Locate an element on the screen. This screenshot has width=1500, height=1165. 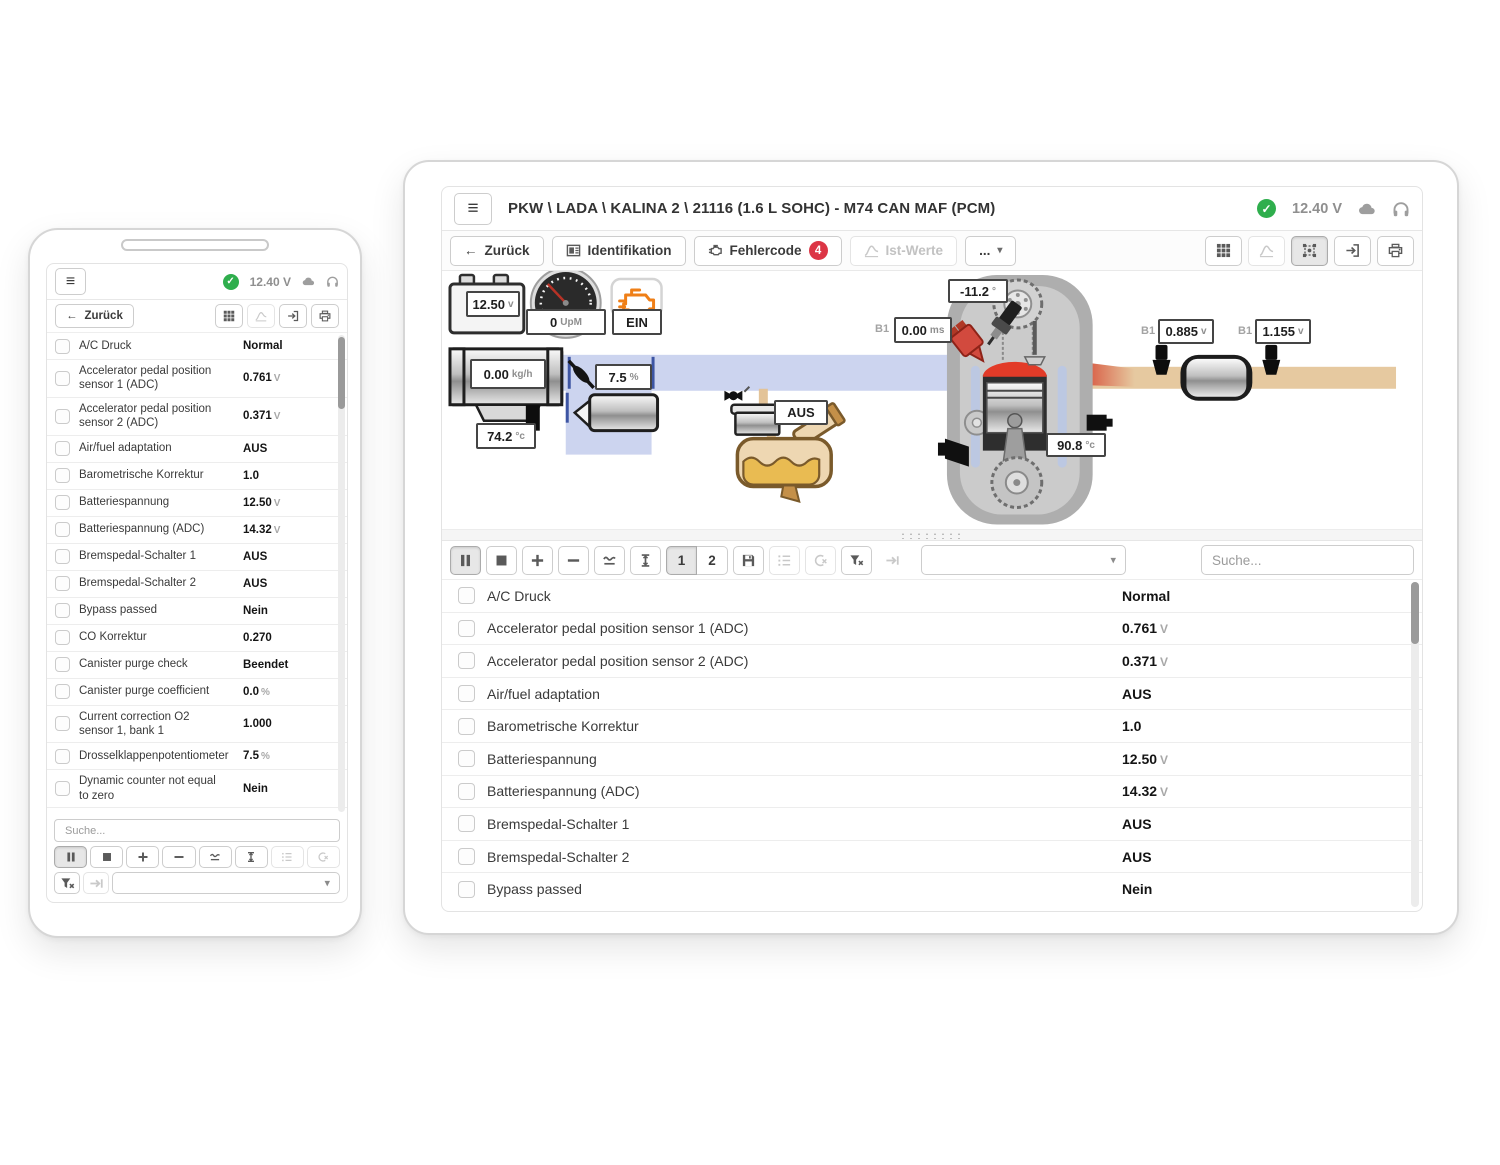
page-1-button: 1 is located at coordinates (681, 560).